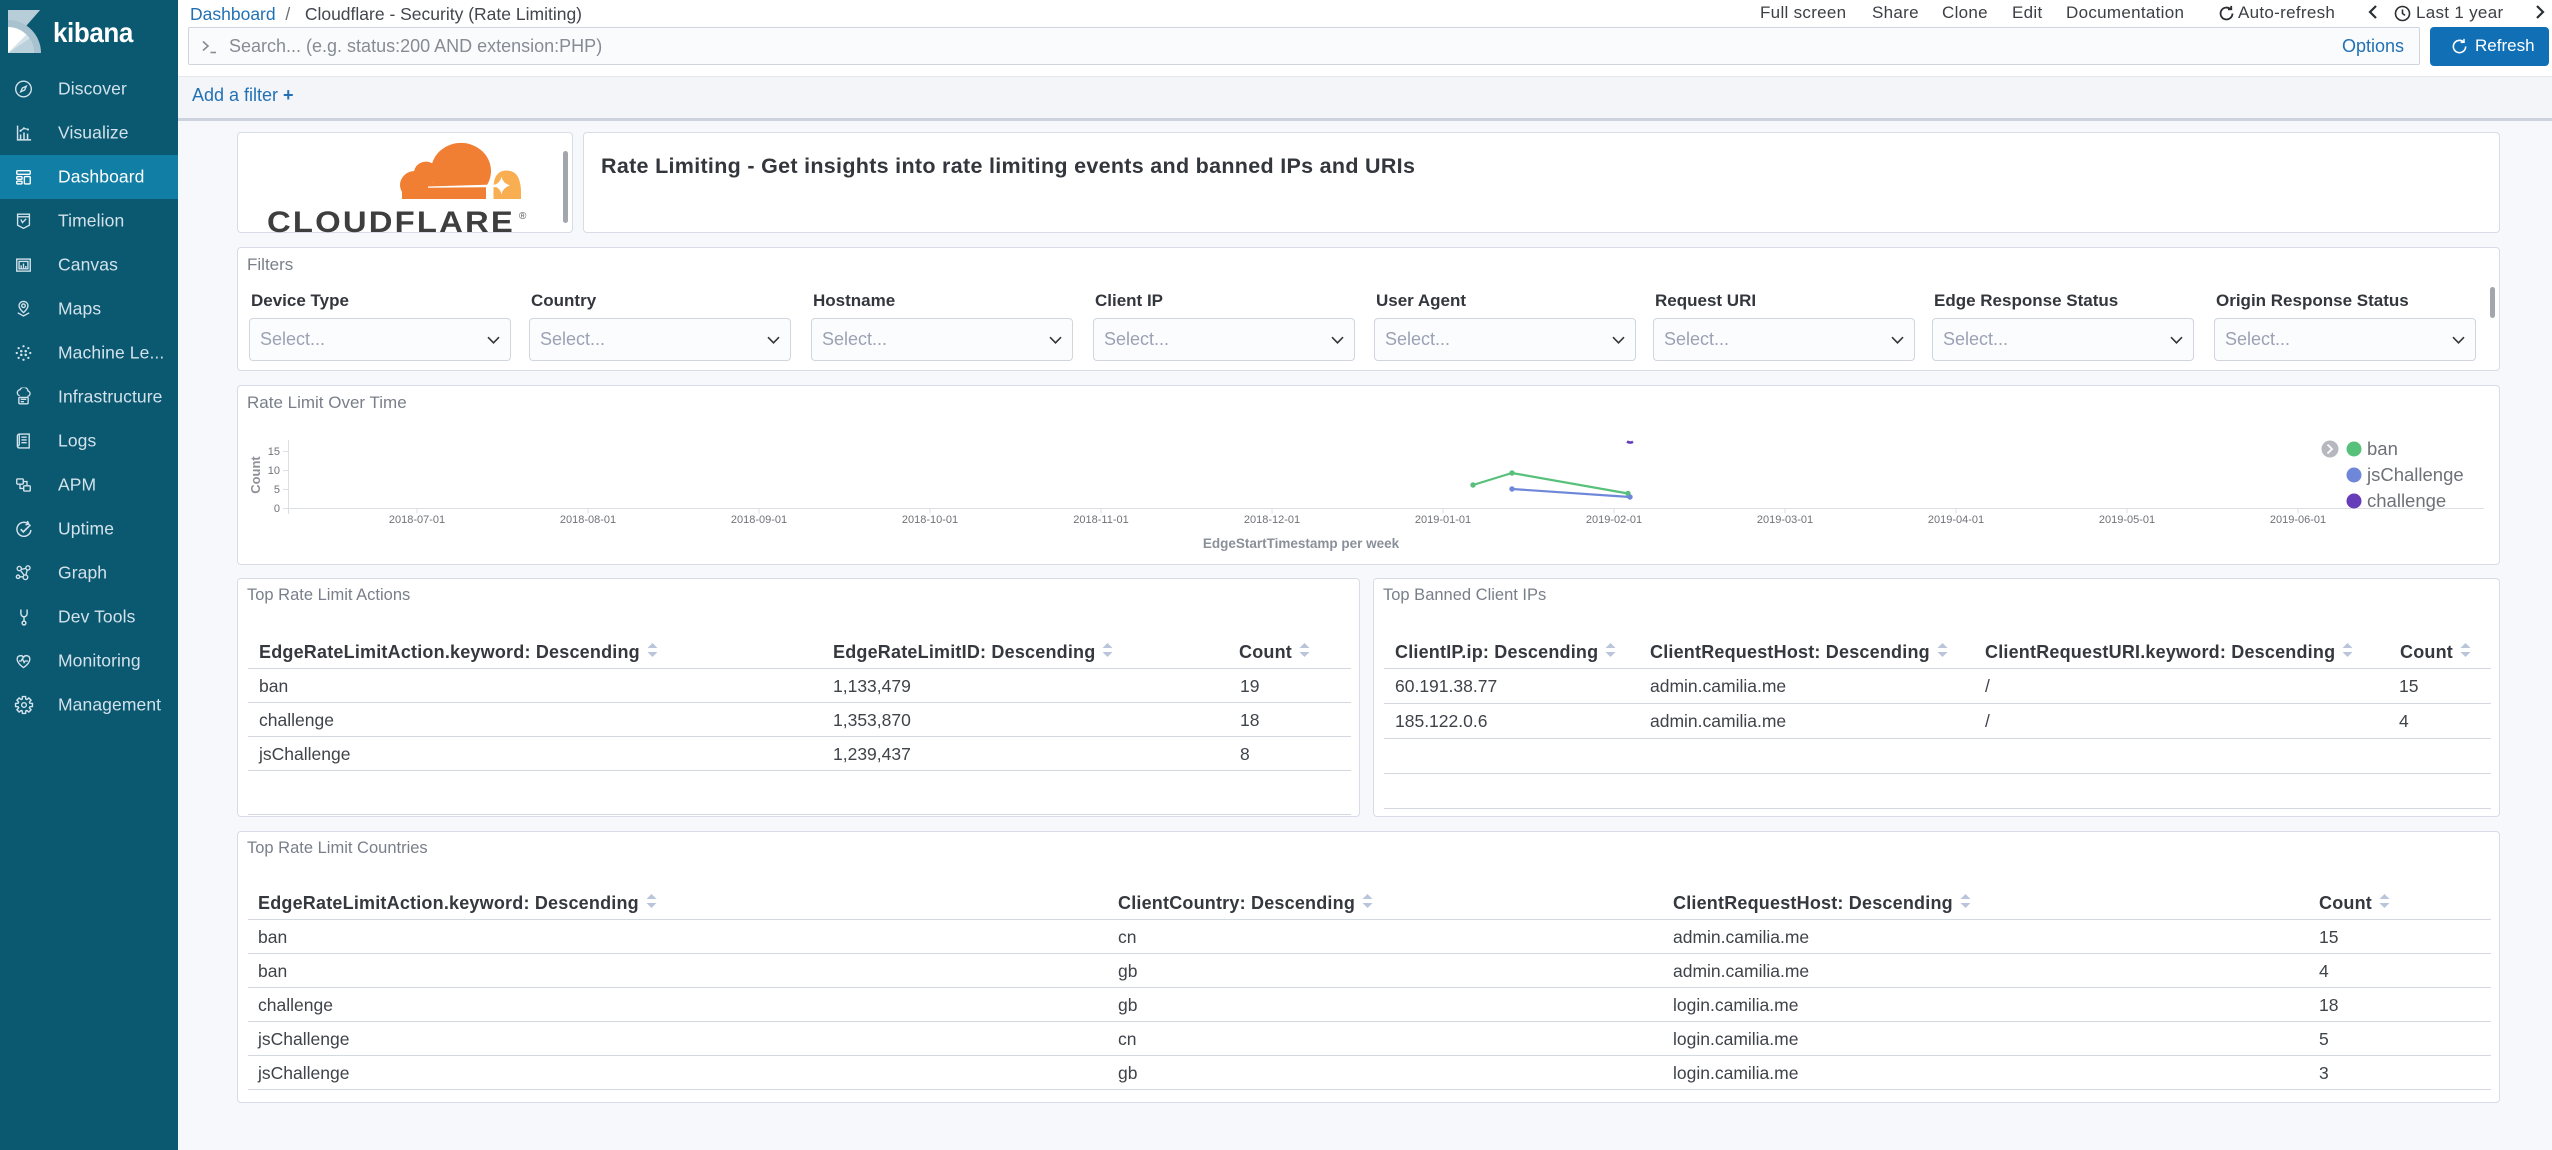 The width and height of the screenshot is (2552, 1150). I want to click on svg-text: Count, so click(255, 475).